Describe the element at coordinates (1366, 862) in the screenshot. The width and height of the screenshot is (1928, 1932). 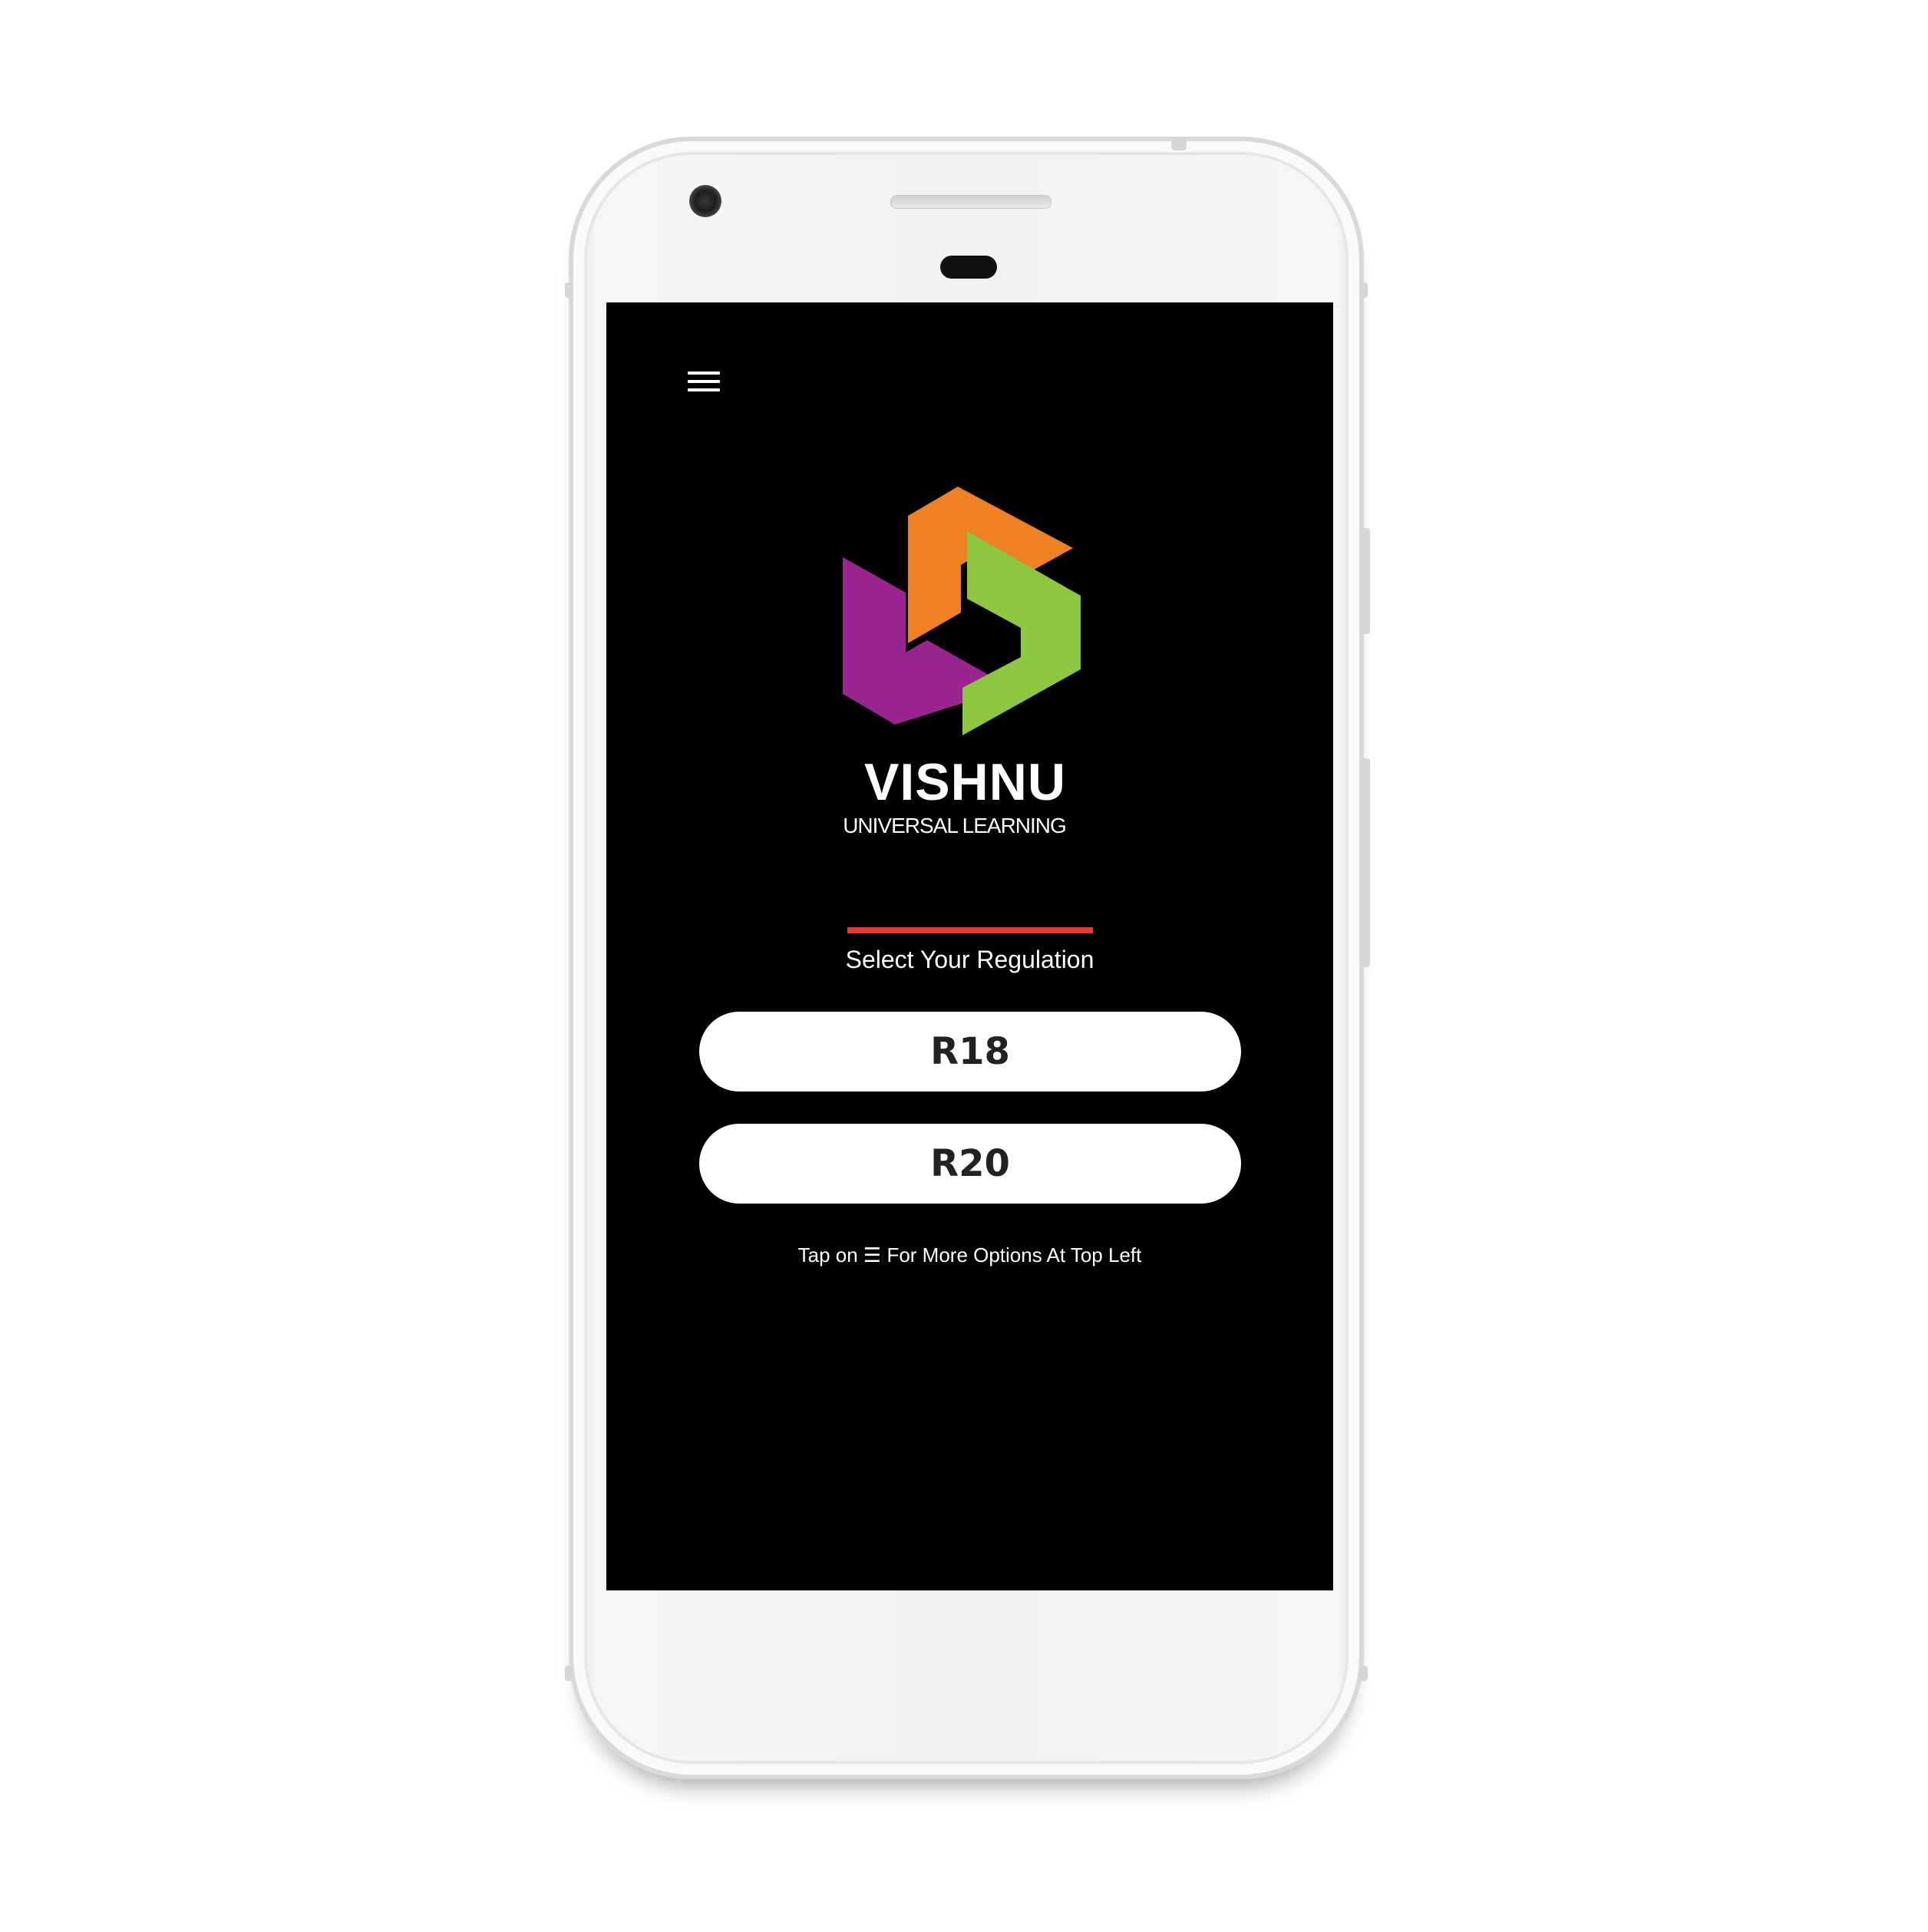
I see `phone-volume-button` at that location.